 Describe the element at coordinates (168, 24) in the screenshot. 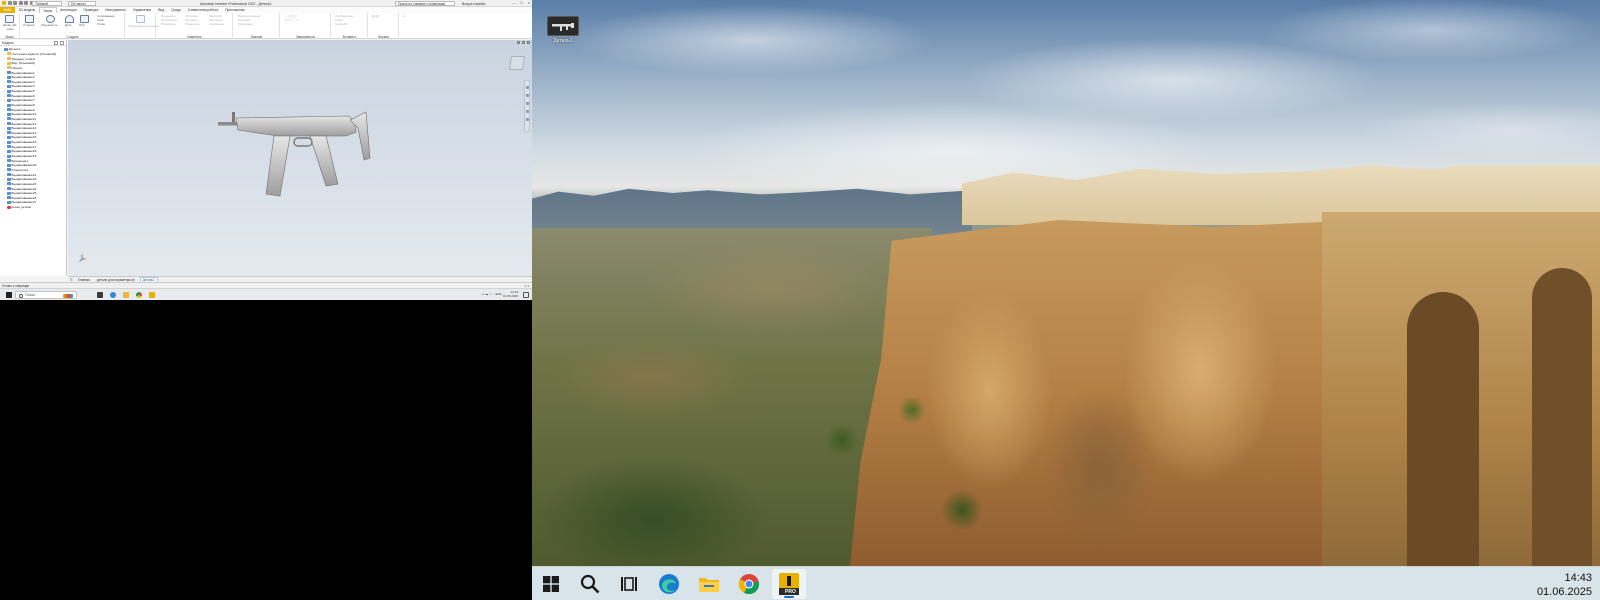

I see `rotate-tool: Повернуть` at that location.